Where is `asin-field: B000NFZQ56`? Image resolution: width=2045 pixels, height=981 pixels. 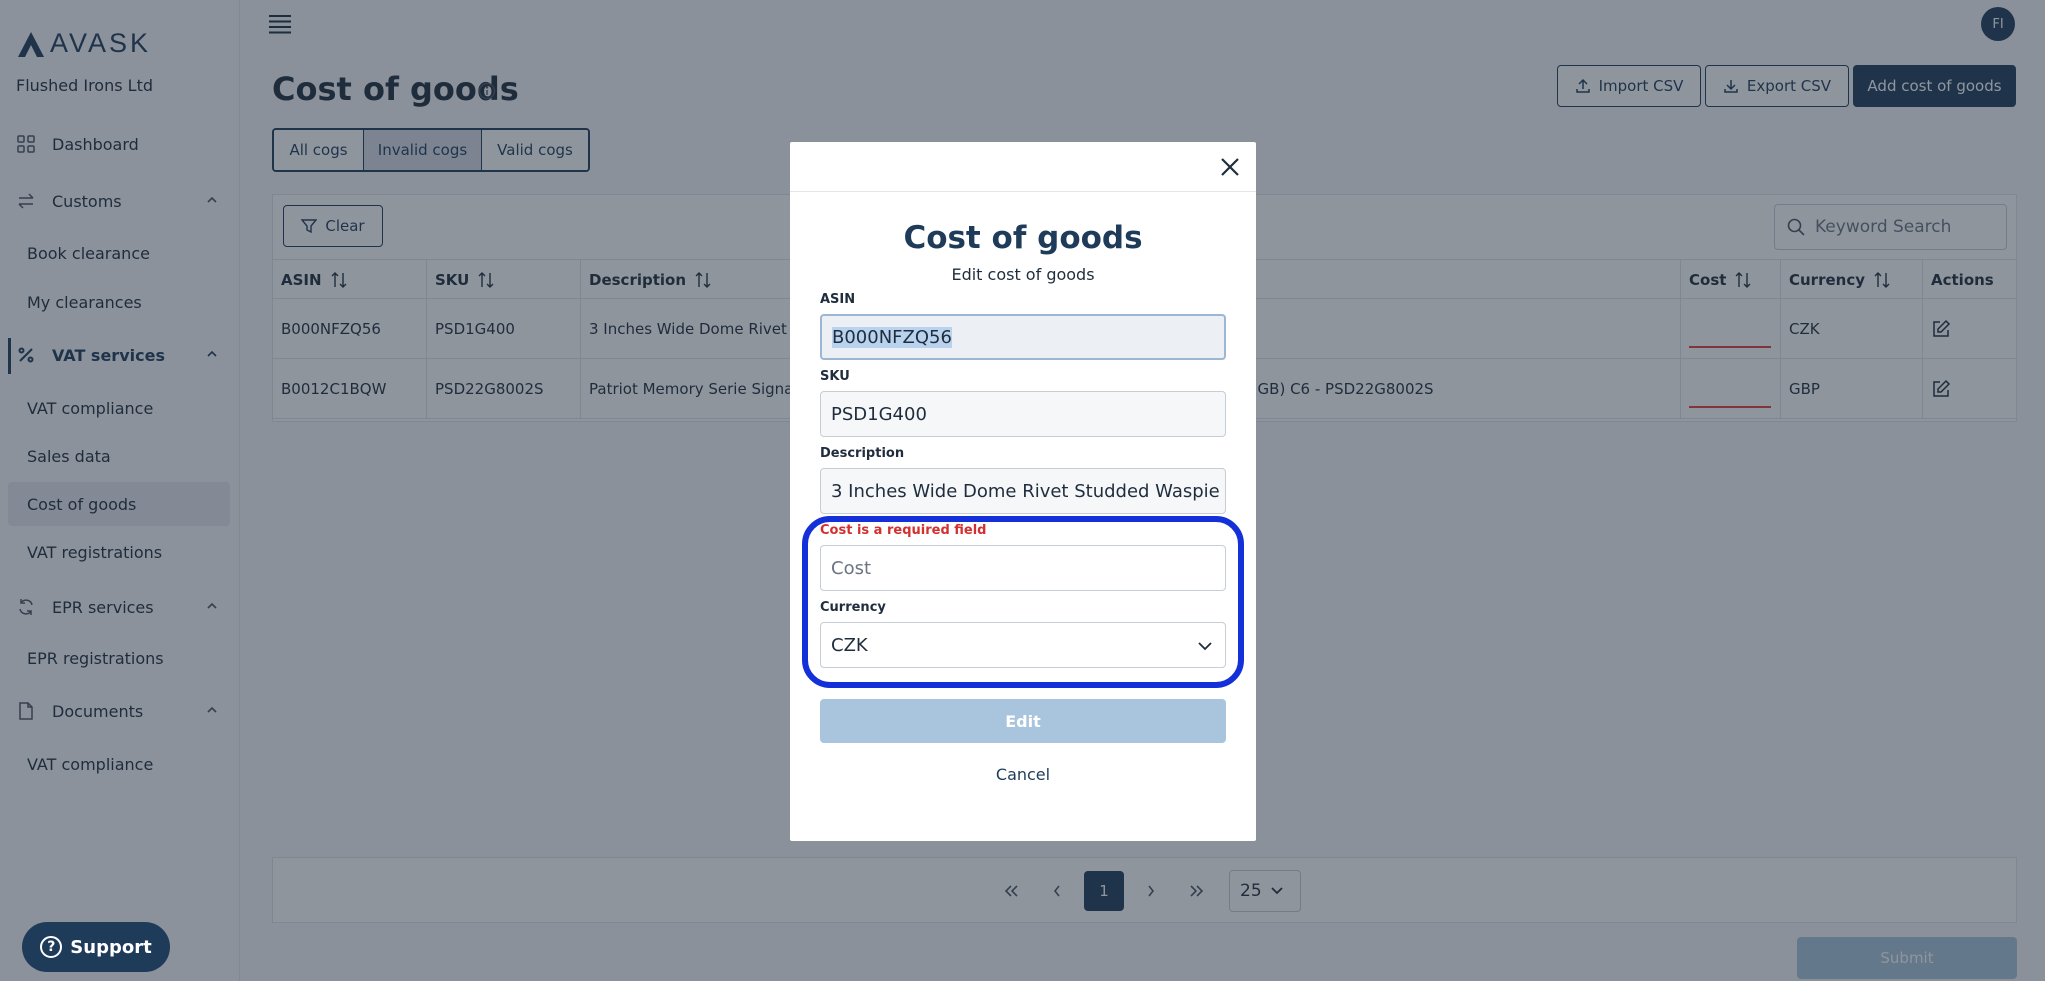 asin-field: B000NFZQ56 is located at coordinates (1023, 337).